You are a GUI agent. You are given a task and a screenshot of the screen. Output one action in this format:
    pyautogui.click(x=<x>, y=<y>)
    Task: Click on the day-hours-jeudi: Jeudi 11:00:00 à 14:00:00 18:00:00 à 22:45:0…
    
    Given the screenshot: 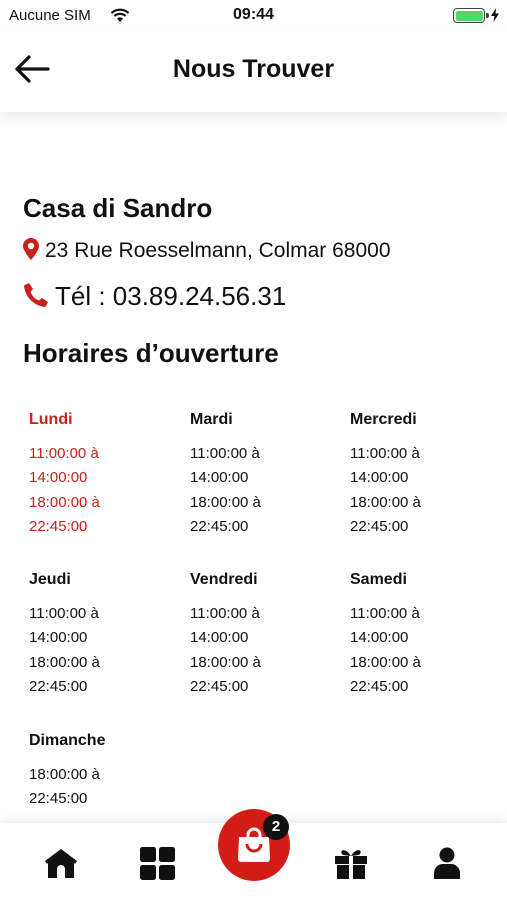 What is the action you would take?
    pyautogui.click(x=104, y=634)
    